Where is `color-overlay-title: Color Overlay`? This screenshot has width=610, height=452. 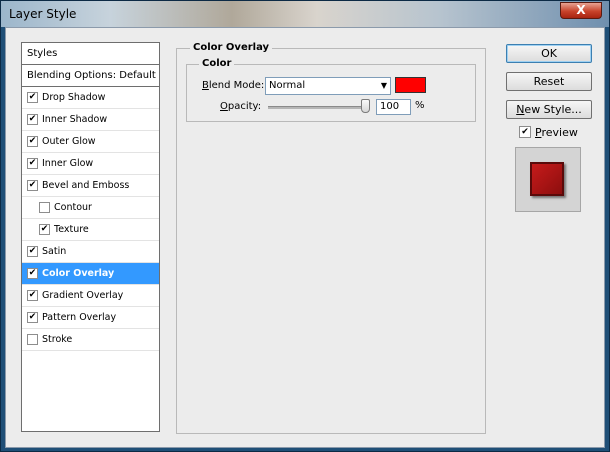 color-overlay-title: Color Overlay is located at coordinates (231, 47).